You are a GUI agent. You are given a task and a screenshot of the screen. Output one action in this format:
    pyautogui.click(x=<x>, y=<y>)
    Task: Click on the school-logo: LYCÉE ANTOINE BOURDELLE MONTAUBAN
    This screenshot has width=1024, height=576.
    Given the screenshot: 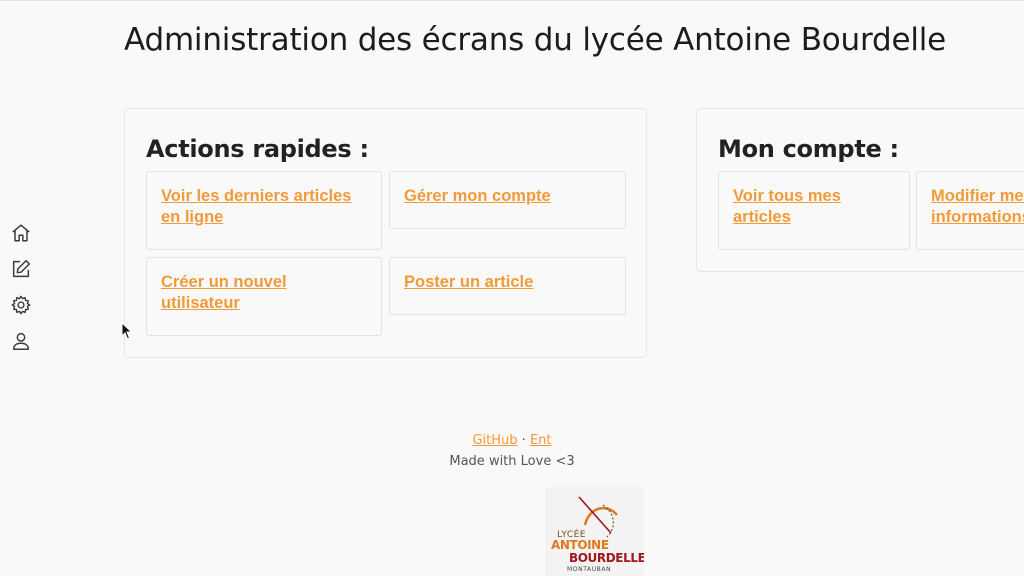 What is the action you would take?
    pyautogui.click(x=594, y=531)
    